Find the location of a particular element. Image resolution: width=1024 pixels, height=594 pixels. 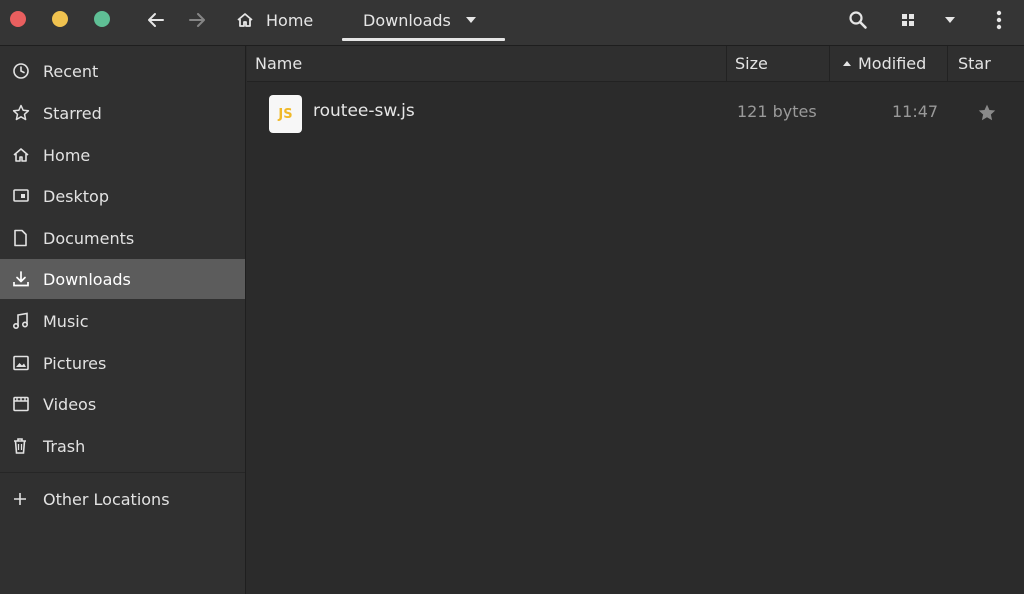

sidebar-item-home: Home is located at coordinates (122, 155).